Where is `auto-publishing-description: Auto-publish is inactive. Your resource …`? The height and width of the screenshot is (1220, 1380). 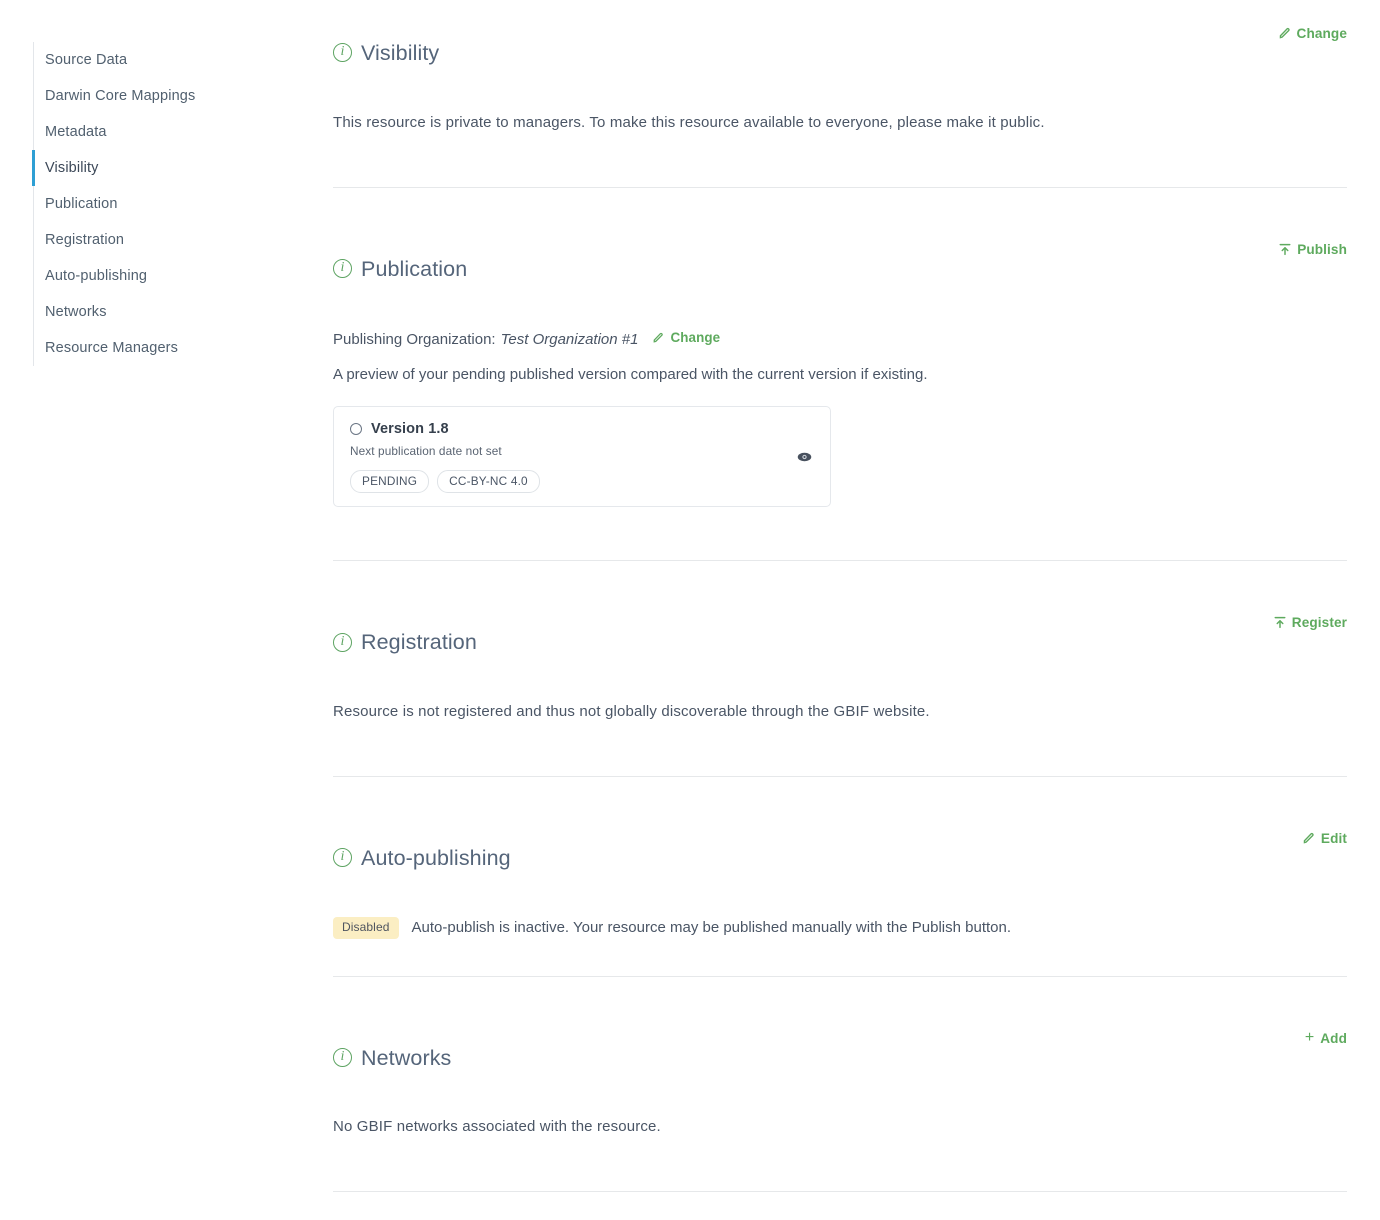
auto-publishing-description: Auto-publish is inactive. Your resource … is located at coordinates (711, 927).